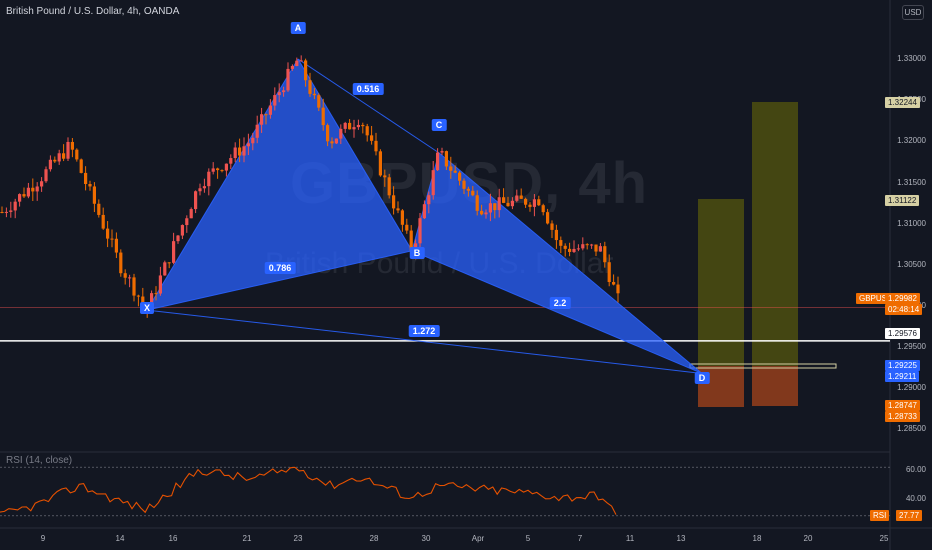  Describe the element at coordinates (911, 182) in the screenshot. I see `price-tick: 1.31500` at that location.